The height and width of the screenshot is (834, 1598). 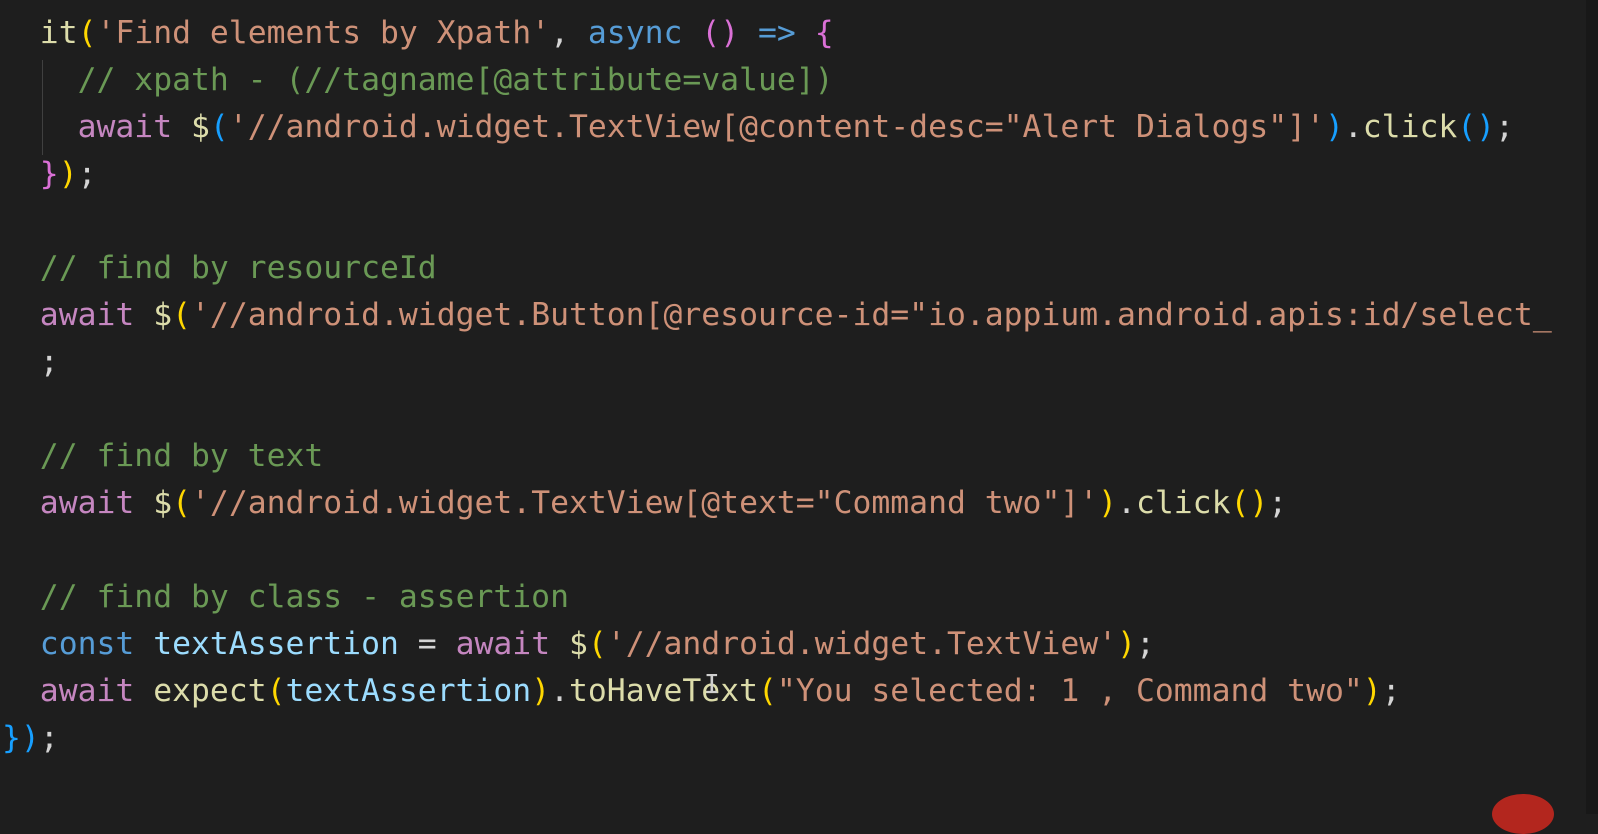 What do you see at coordinates (1069, 691) in the screenshot?
I see `code-token: "You selected: 1 , Command two"` at bounding box center [1069, 691].